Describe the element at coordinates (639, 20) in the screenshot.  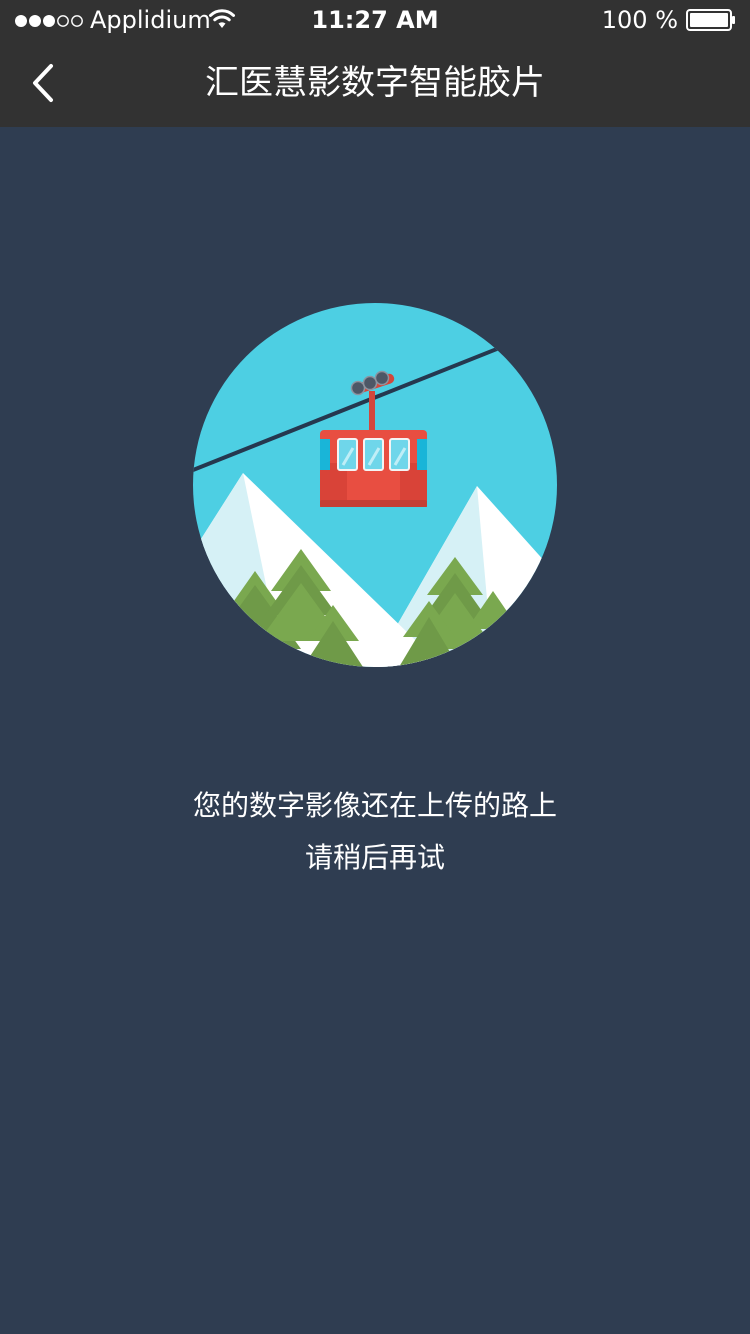
I see `battery-percent: 100 %` at that location.